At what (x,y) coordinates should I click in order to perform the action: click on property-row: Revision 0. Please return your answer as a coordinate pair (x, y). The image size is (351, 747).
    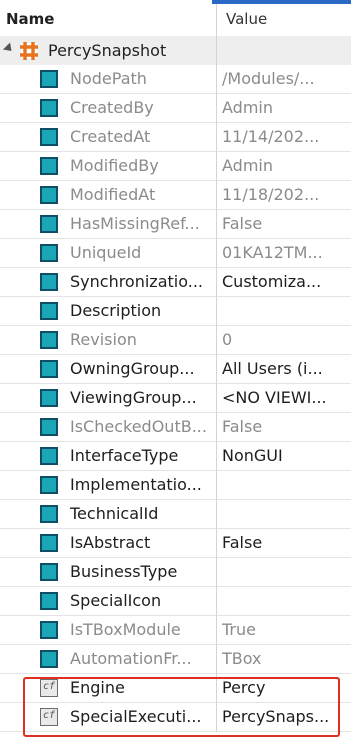
    Looking at the image, I should click on (175, 340).